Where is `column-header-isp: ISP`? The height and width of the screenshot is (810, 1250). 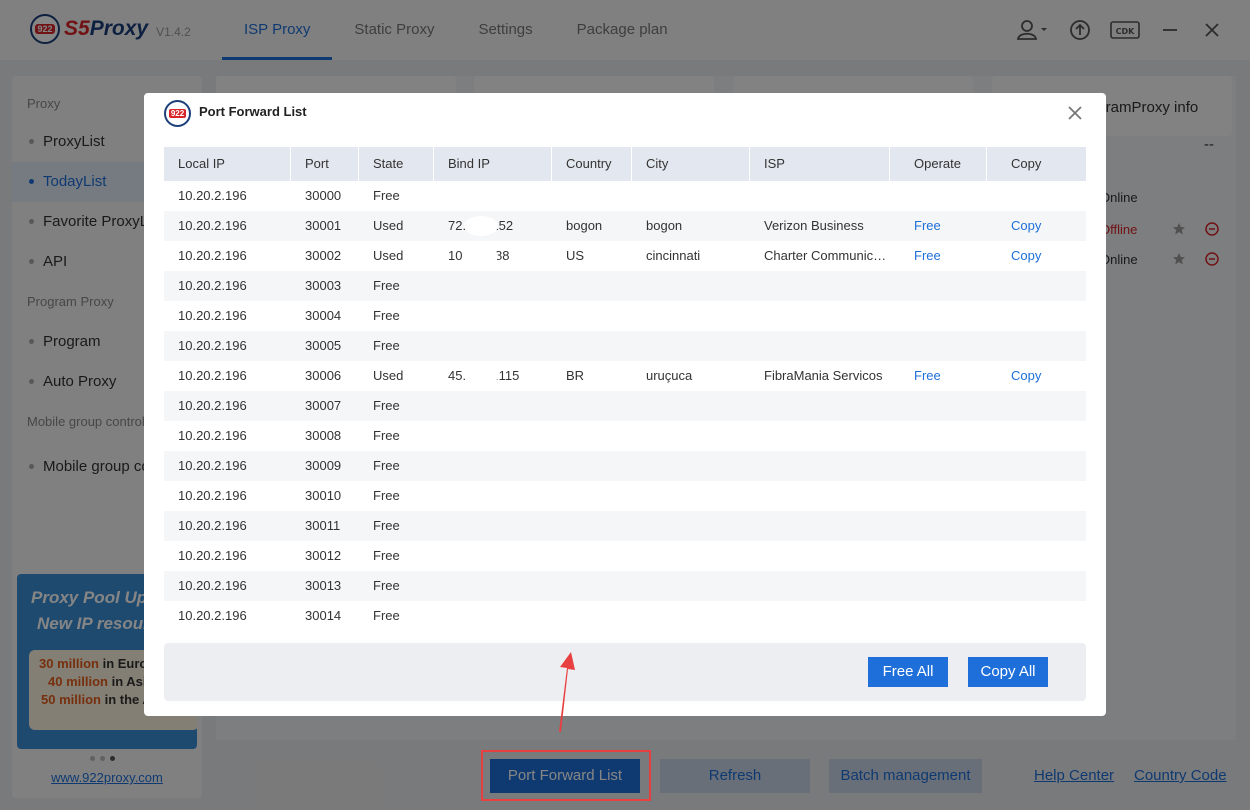 column-header-isp: ISP is located at coordinates (820, 164).